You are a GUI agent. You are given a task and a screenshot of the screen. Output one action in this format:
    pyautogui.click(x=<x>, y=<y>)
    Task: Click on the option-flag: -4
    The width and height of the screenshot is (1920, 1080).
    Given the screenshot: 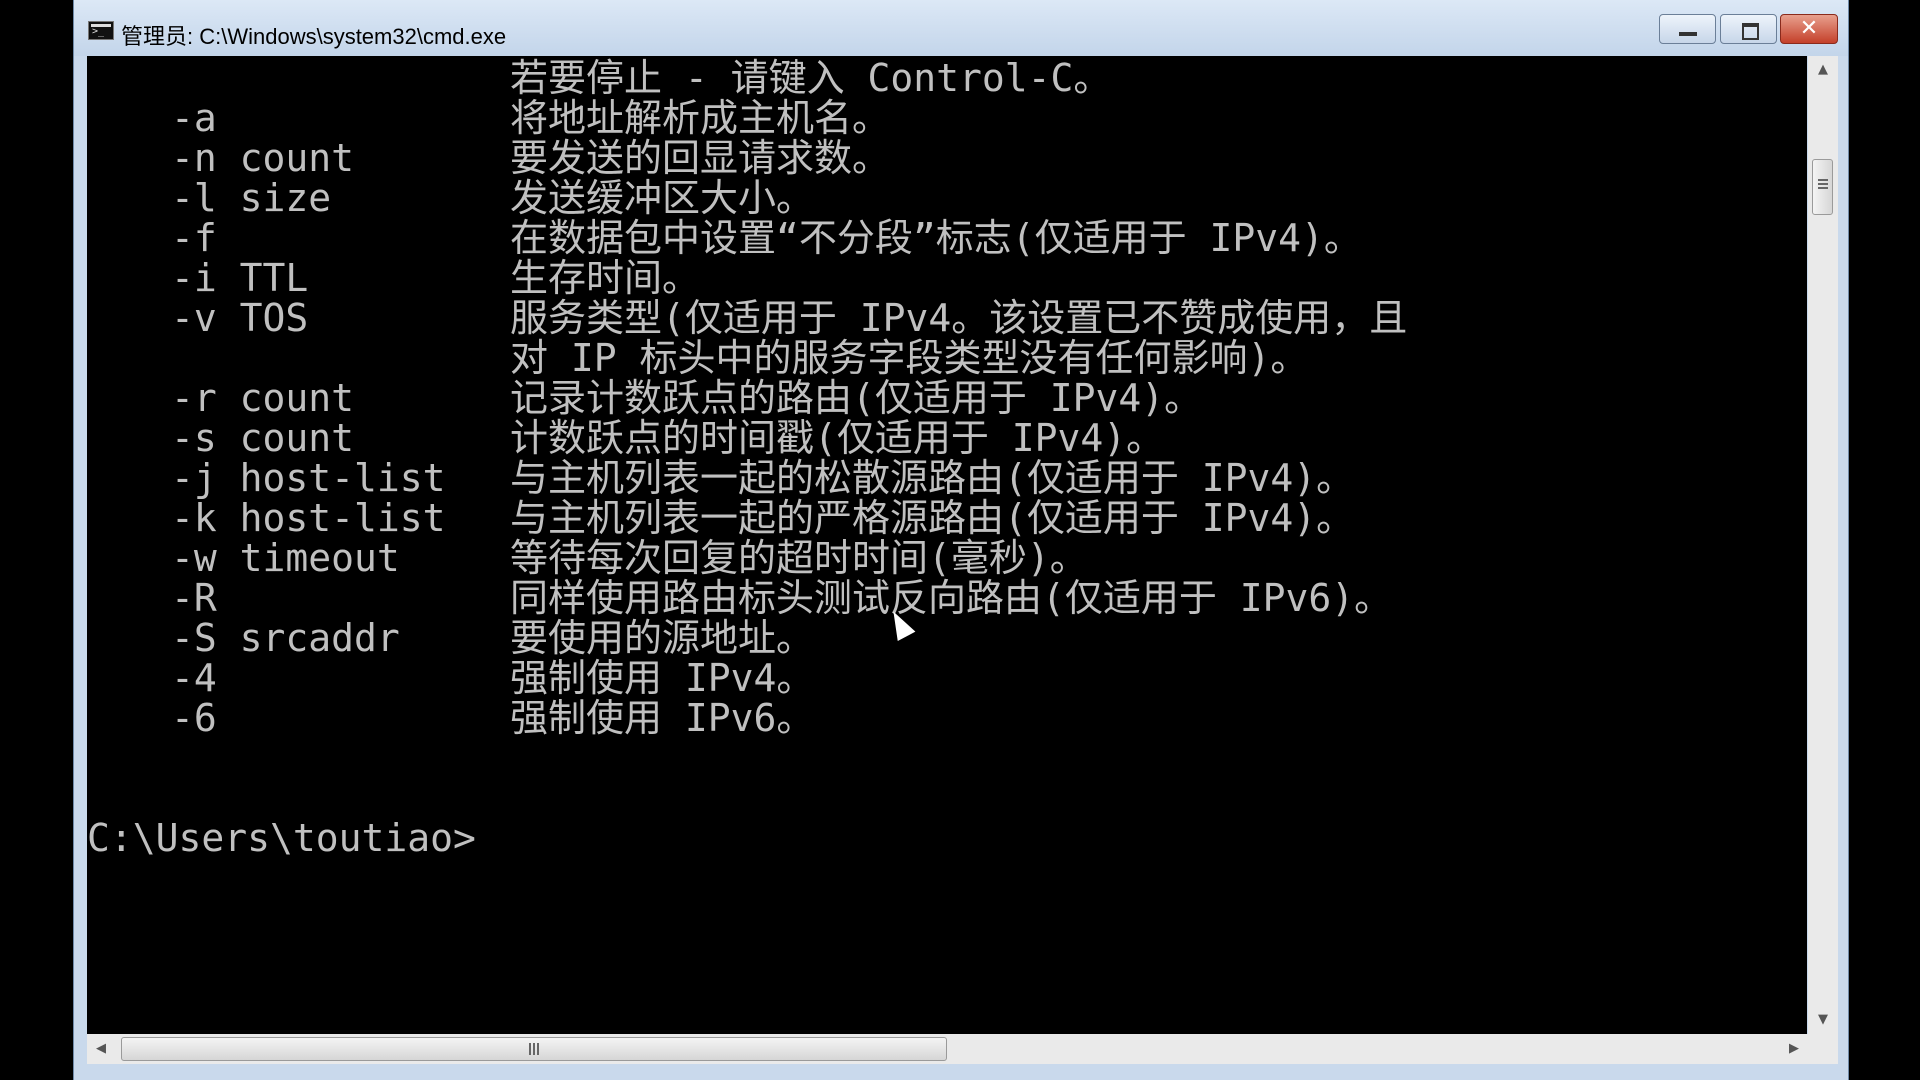 What is the action you would take?
    pyautogui.click(x=194, y=678)
    